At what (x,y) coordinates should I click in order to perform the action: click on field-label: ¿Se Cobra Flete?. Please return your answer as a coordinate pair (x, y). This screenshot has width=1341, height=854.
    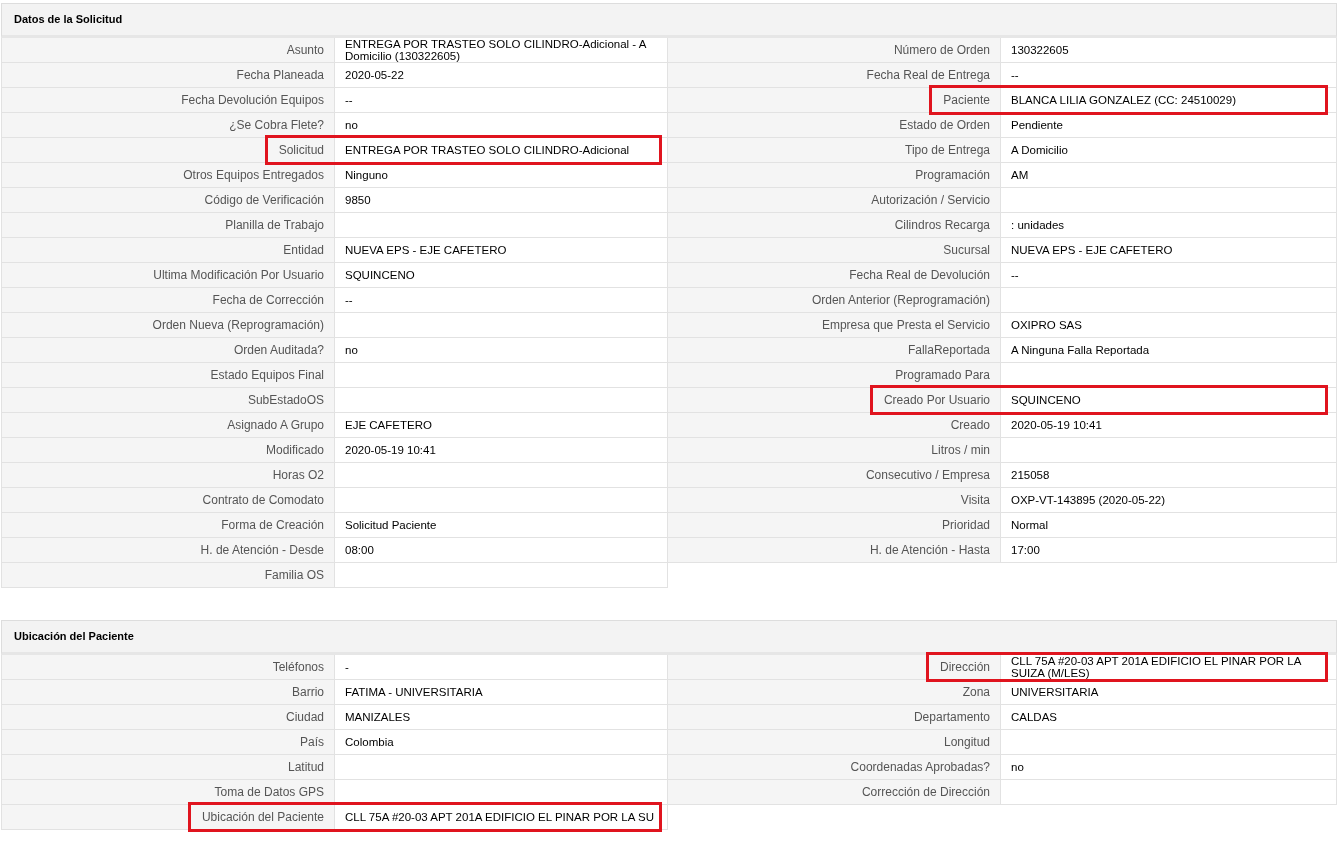
    Looking at the image, I should click on (276, 125).